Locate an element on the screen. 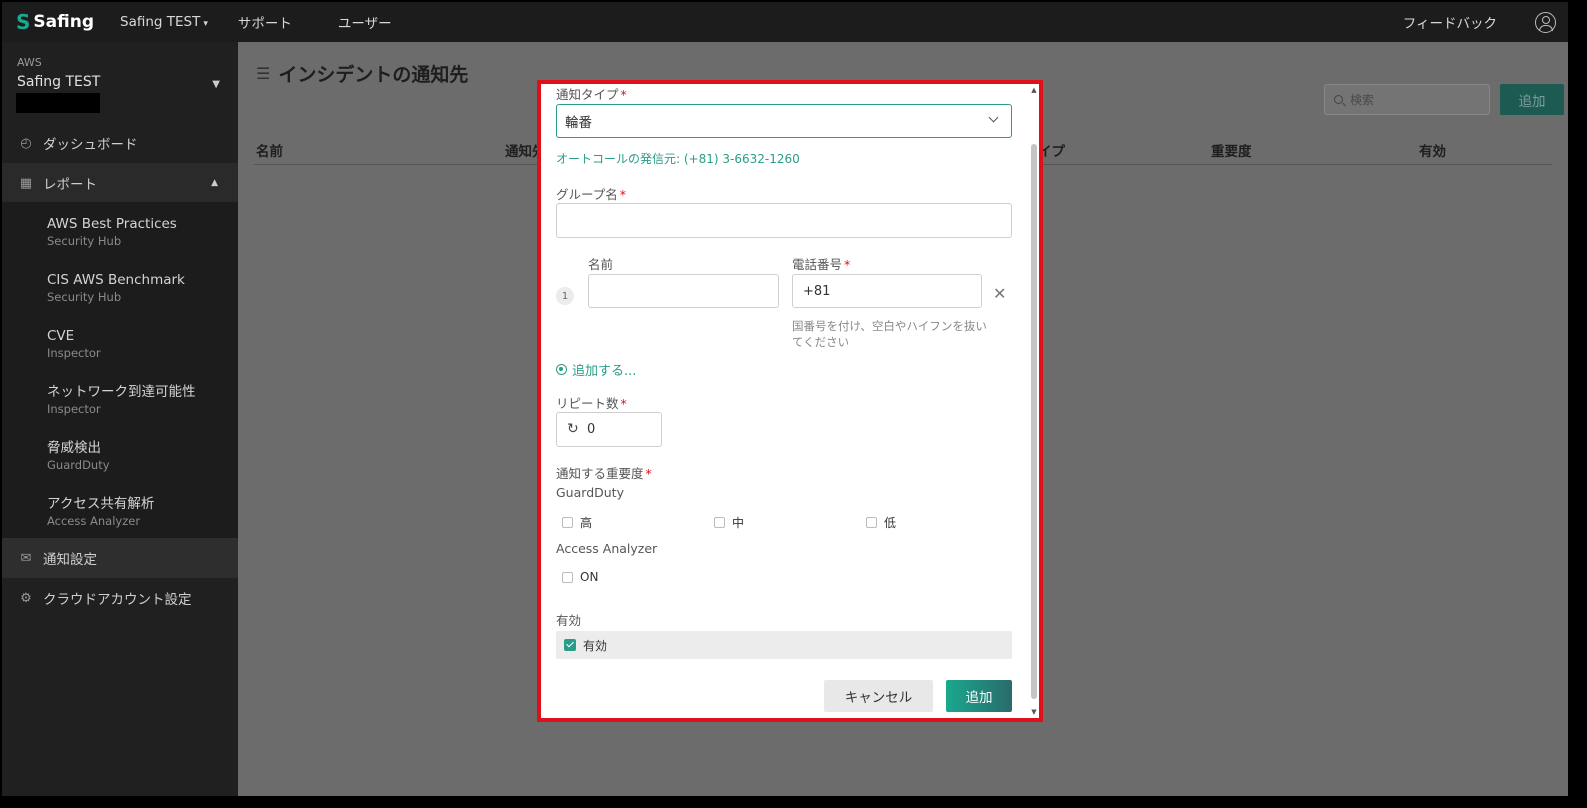 This screenshot has height=808, width=1587. scroll-thumb is located at coordinates (1034, 421).